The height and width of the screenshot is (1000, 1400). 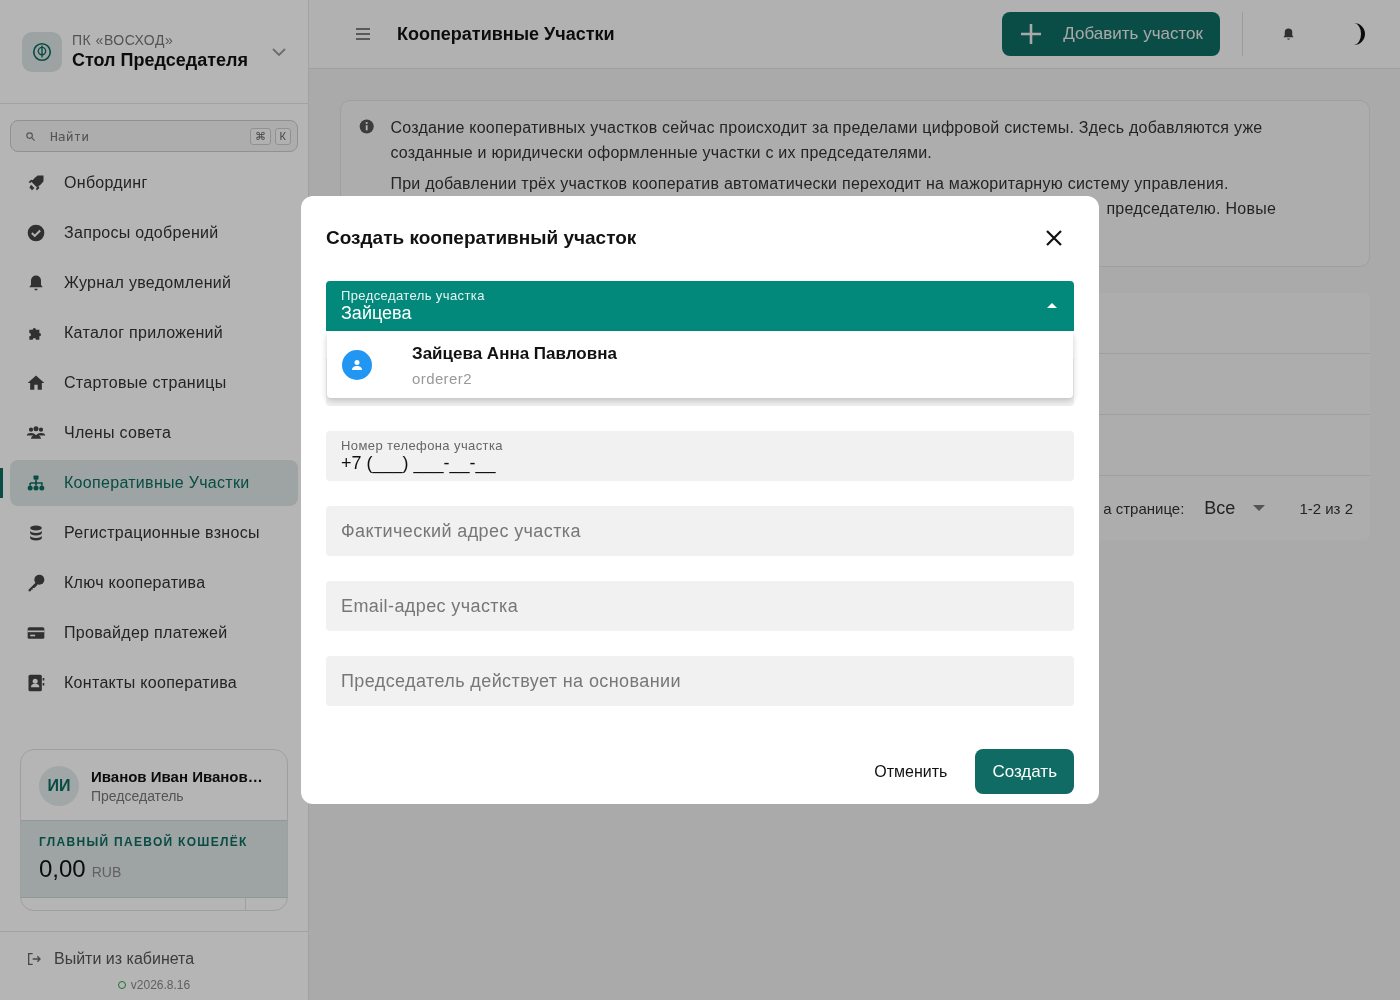 What do you see at coordinates (154, 483) in the screenshot?
I see `nav-item: Кооперативные Участки` at bounding box center [154, 483].